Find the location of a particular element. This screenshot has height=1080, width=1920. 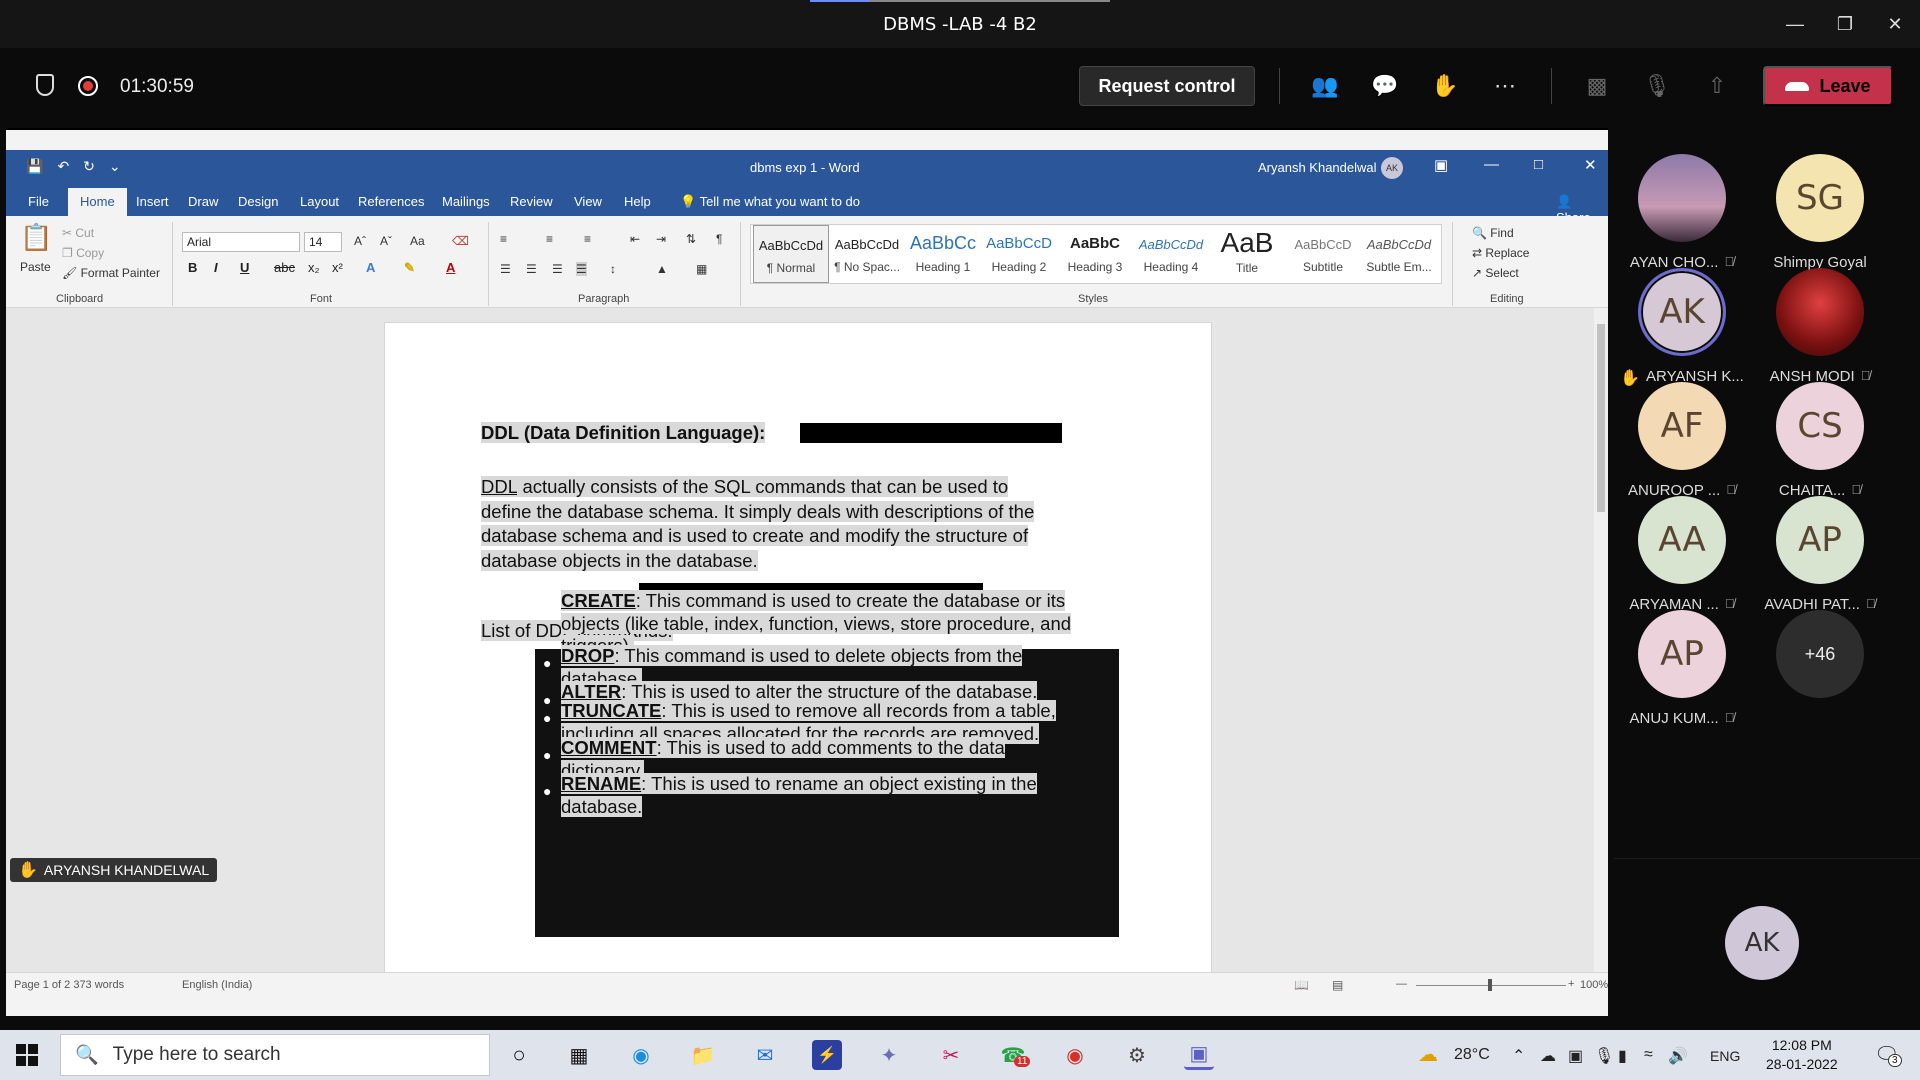

subscript-button: x₂ is located at coordinates (314, 267).